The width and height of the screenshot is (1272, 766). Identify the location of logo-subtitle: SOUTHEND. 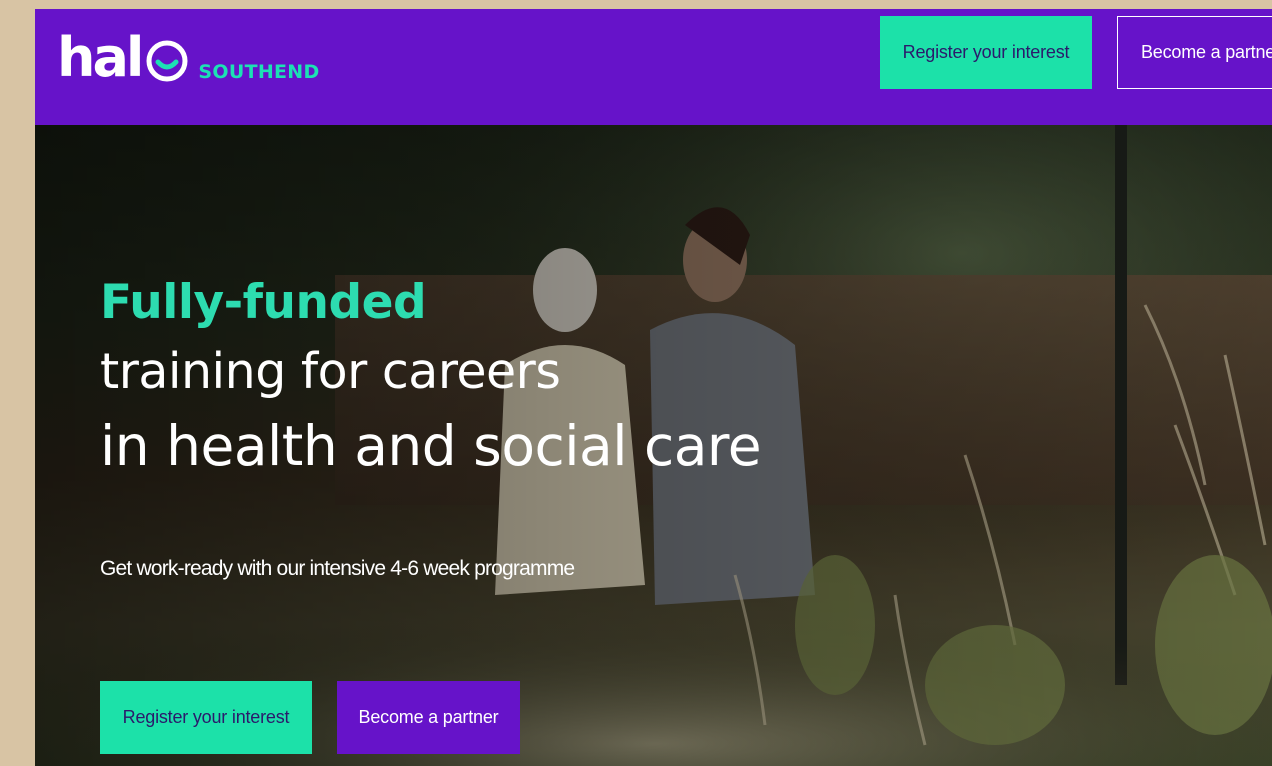
(259, 72).